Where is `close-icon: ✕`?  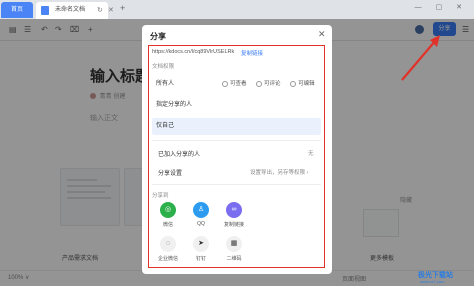
close-icon: ✕ is located at coordinates (322, 34).